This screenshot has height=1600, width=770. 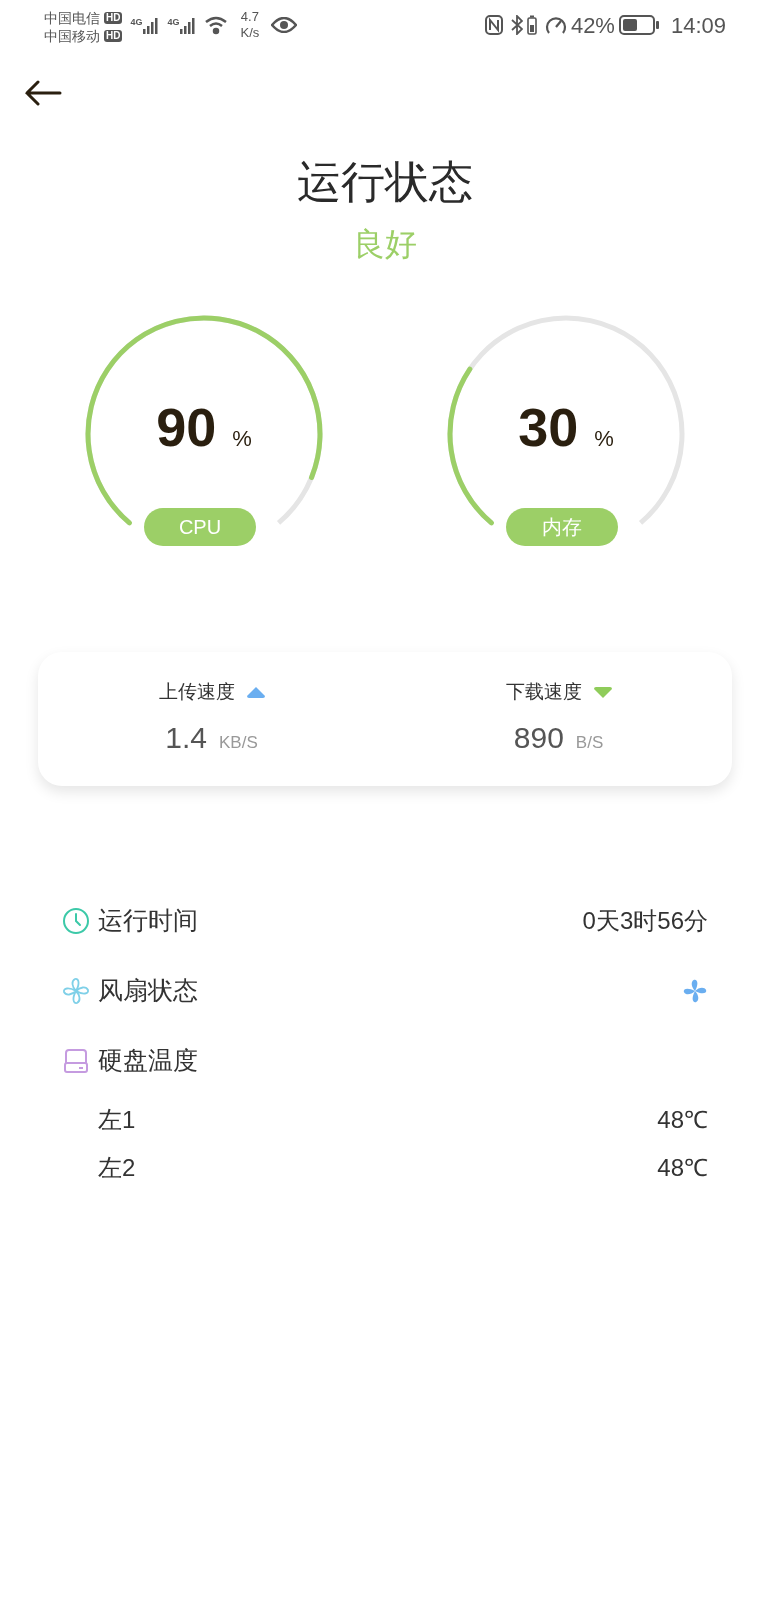 What do you see at coordinates (148, 1061) in the screenshot?
I see `info-label: 硬盘温度` at bounding box center [148, 1061].